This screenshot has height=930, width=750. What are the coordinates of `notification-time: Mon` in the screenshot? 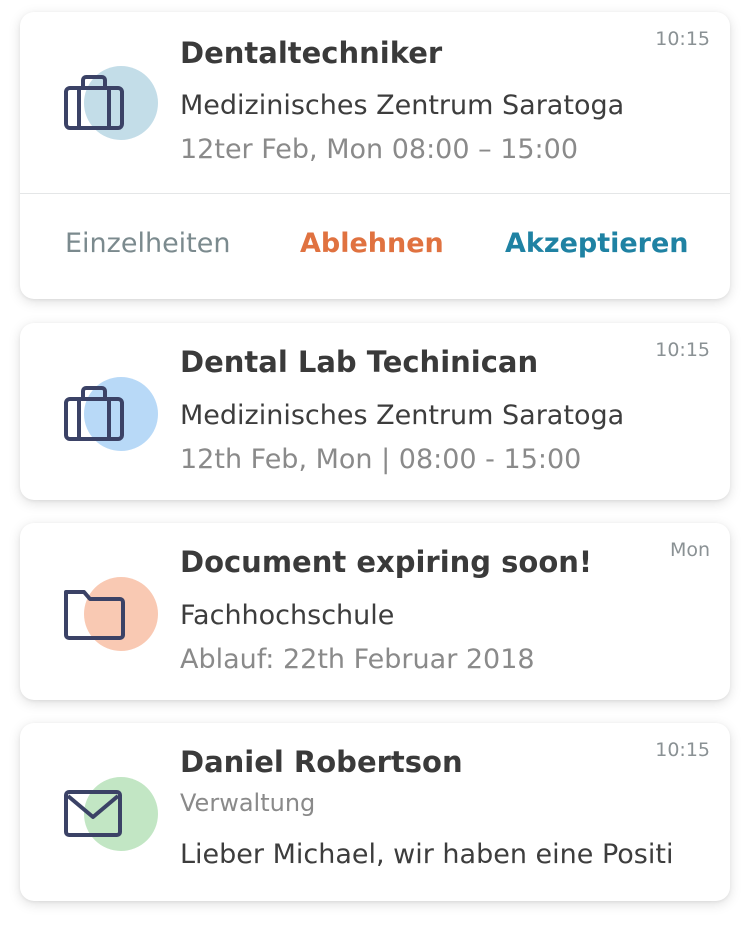 It's located at (689, 550).